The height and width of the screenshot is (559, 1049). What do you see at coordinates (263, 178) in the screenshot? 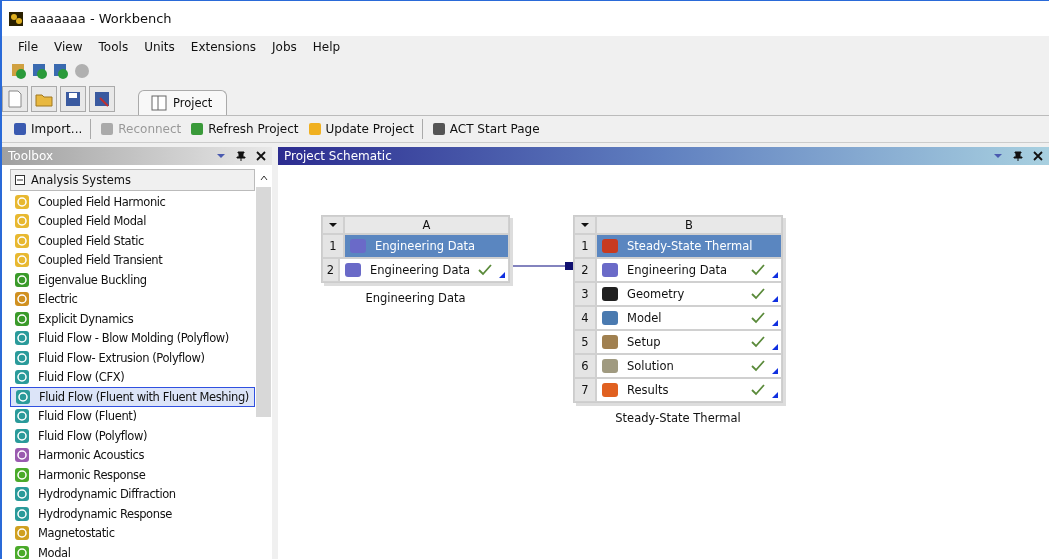
I see `scroll-up-icon` at bounding box center [263, 178].